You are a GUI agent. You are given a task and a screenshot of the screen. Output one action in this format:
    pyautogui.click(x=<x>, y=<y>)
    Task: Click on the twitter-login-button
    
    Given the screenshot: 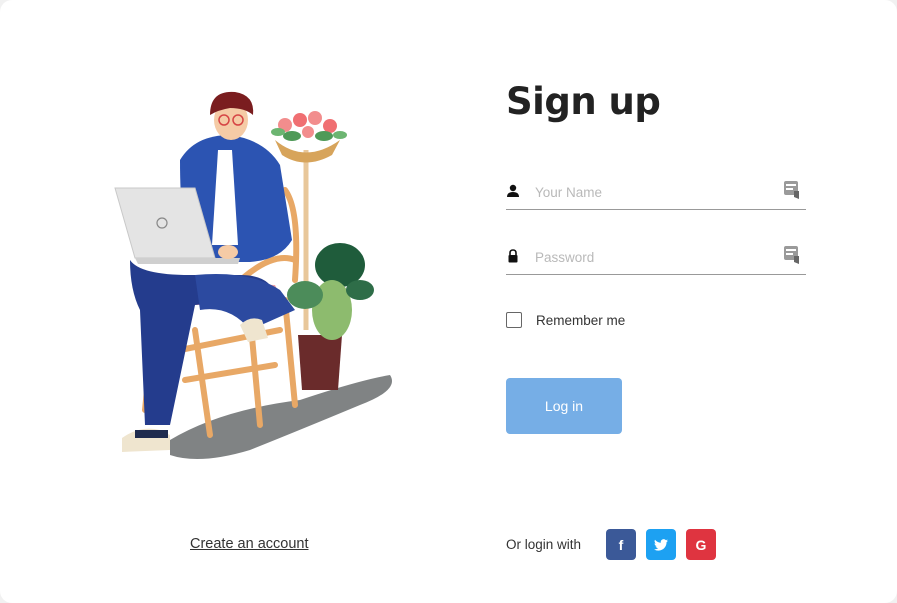 What is the action you would take?
    pyautogui.click(x=661, y=544)
    